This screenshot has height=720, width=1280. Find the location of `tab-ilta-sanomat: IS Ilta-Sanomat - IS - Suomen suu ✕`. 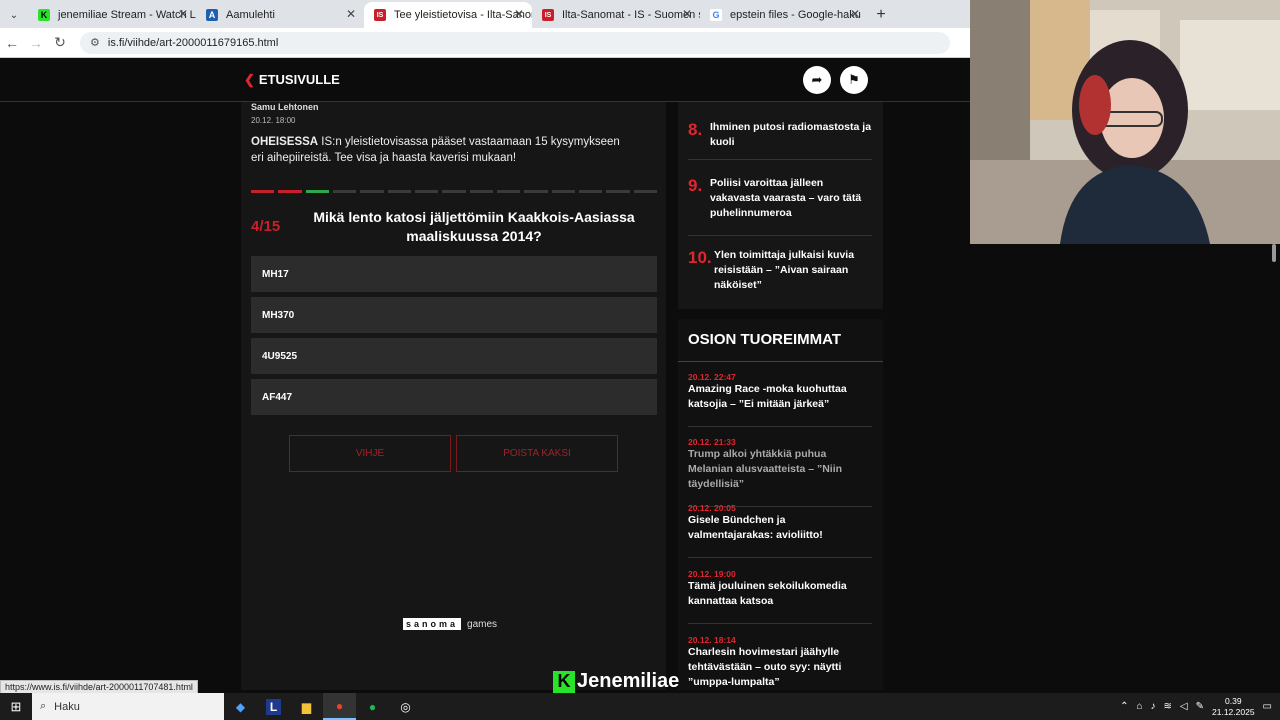

tab-ilta-sanomat: IS Ilta-Sanomat - IS - Suomen suu ✕ is located at coordinates (616, 15).